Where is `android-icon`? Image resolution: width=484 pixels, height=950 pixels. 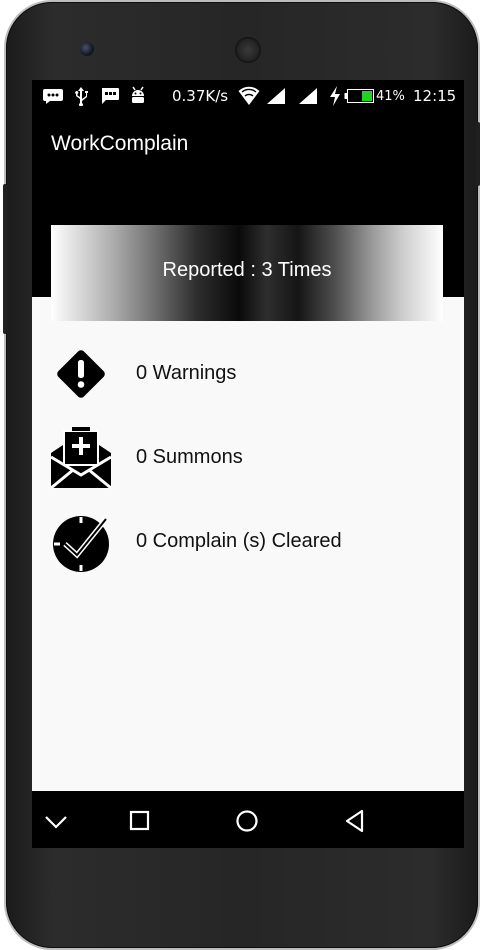
android-icon is located at coordinates (138, 98).